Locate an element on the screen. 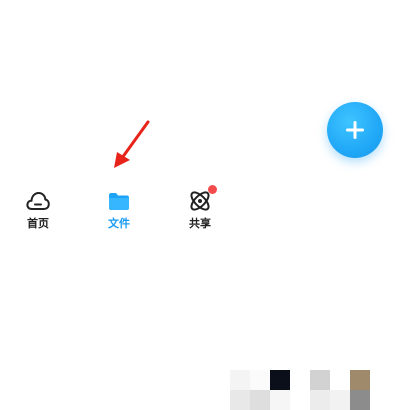  pixelated-region is located at coordinates (300, 390).